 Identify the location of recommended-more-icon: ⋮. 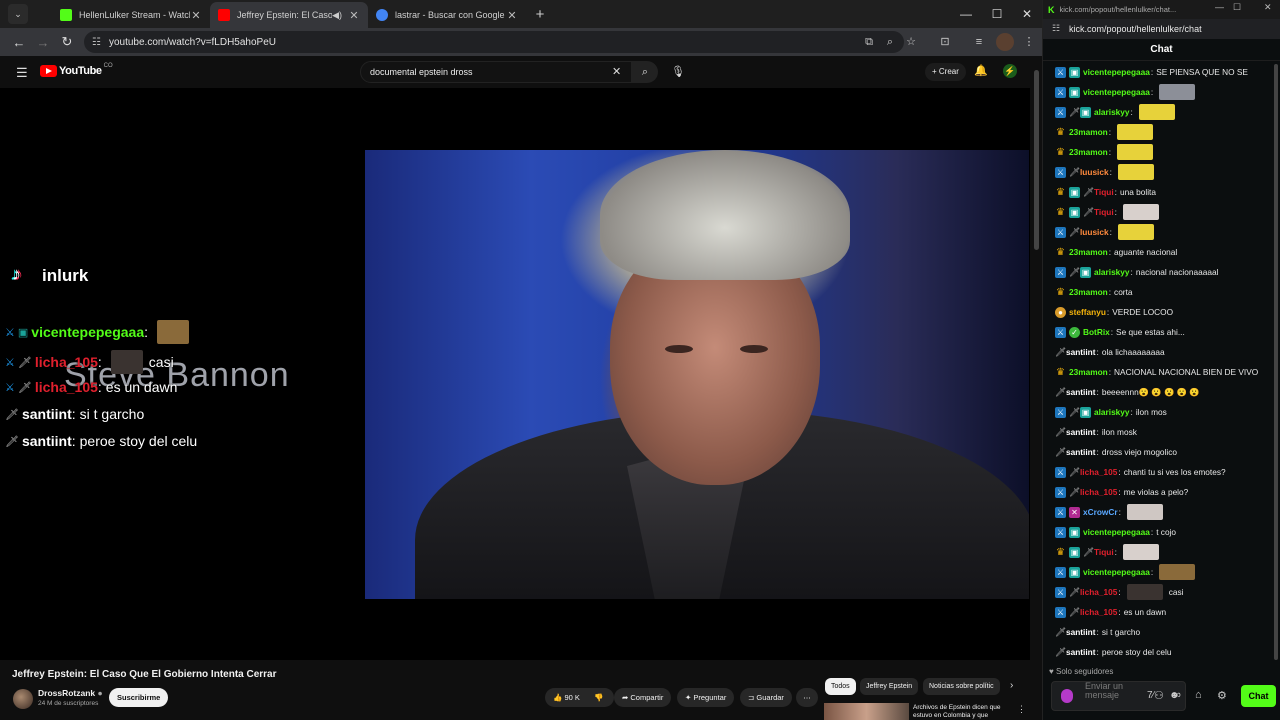
(1021, 709).